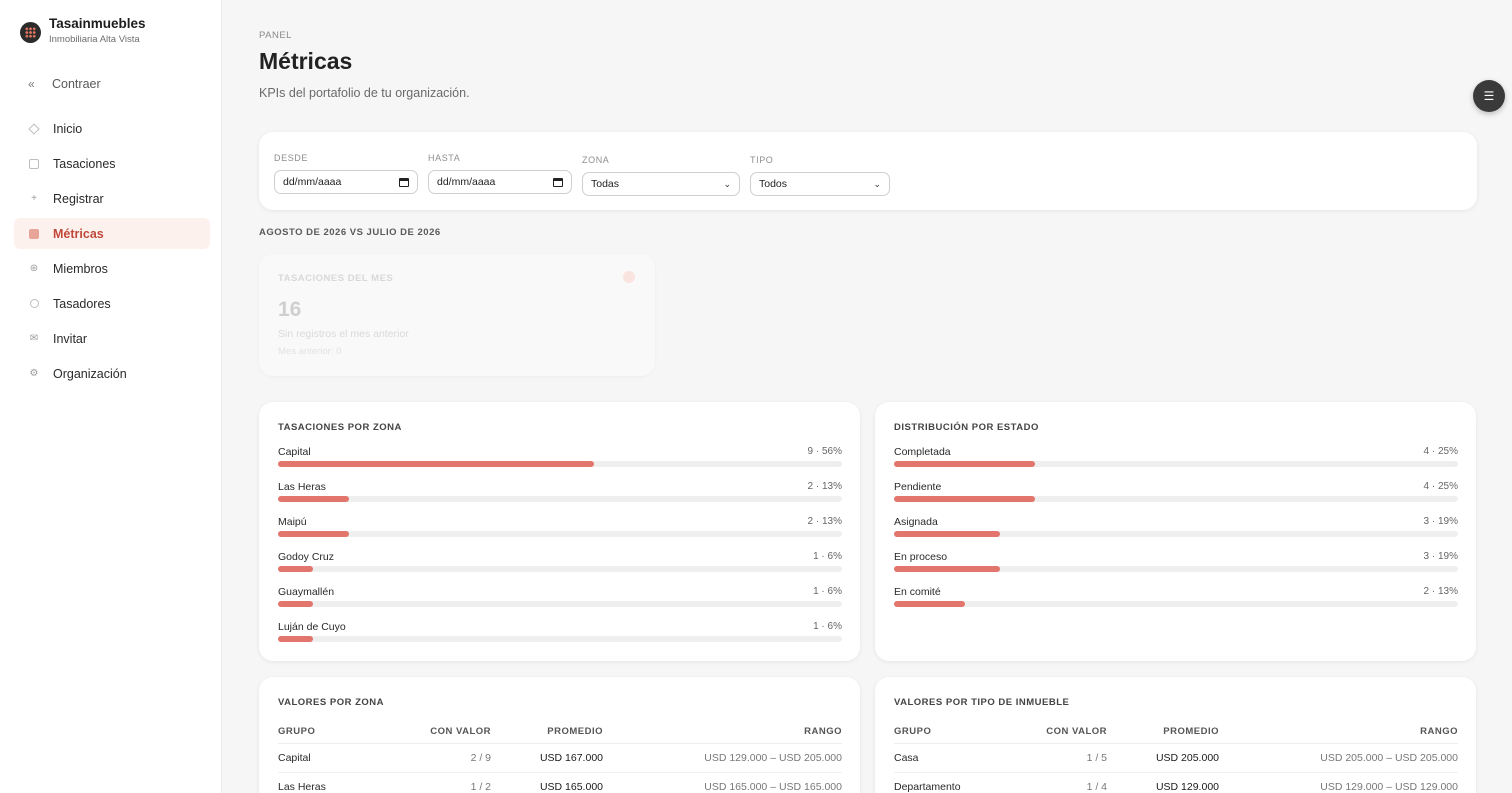 The height and width of the screenshot is (793, 1512). What do you see at coordinates (1440, 451) in the screenshot?
I see `bar-value: 4 · 25%` at bounding box center [1440, 451].